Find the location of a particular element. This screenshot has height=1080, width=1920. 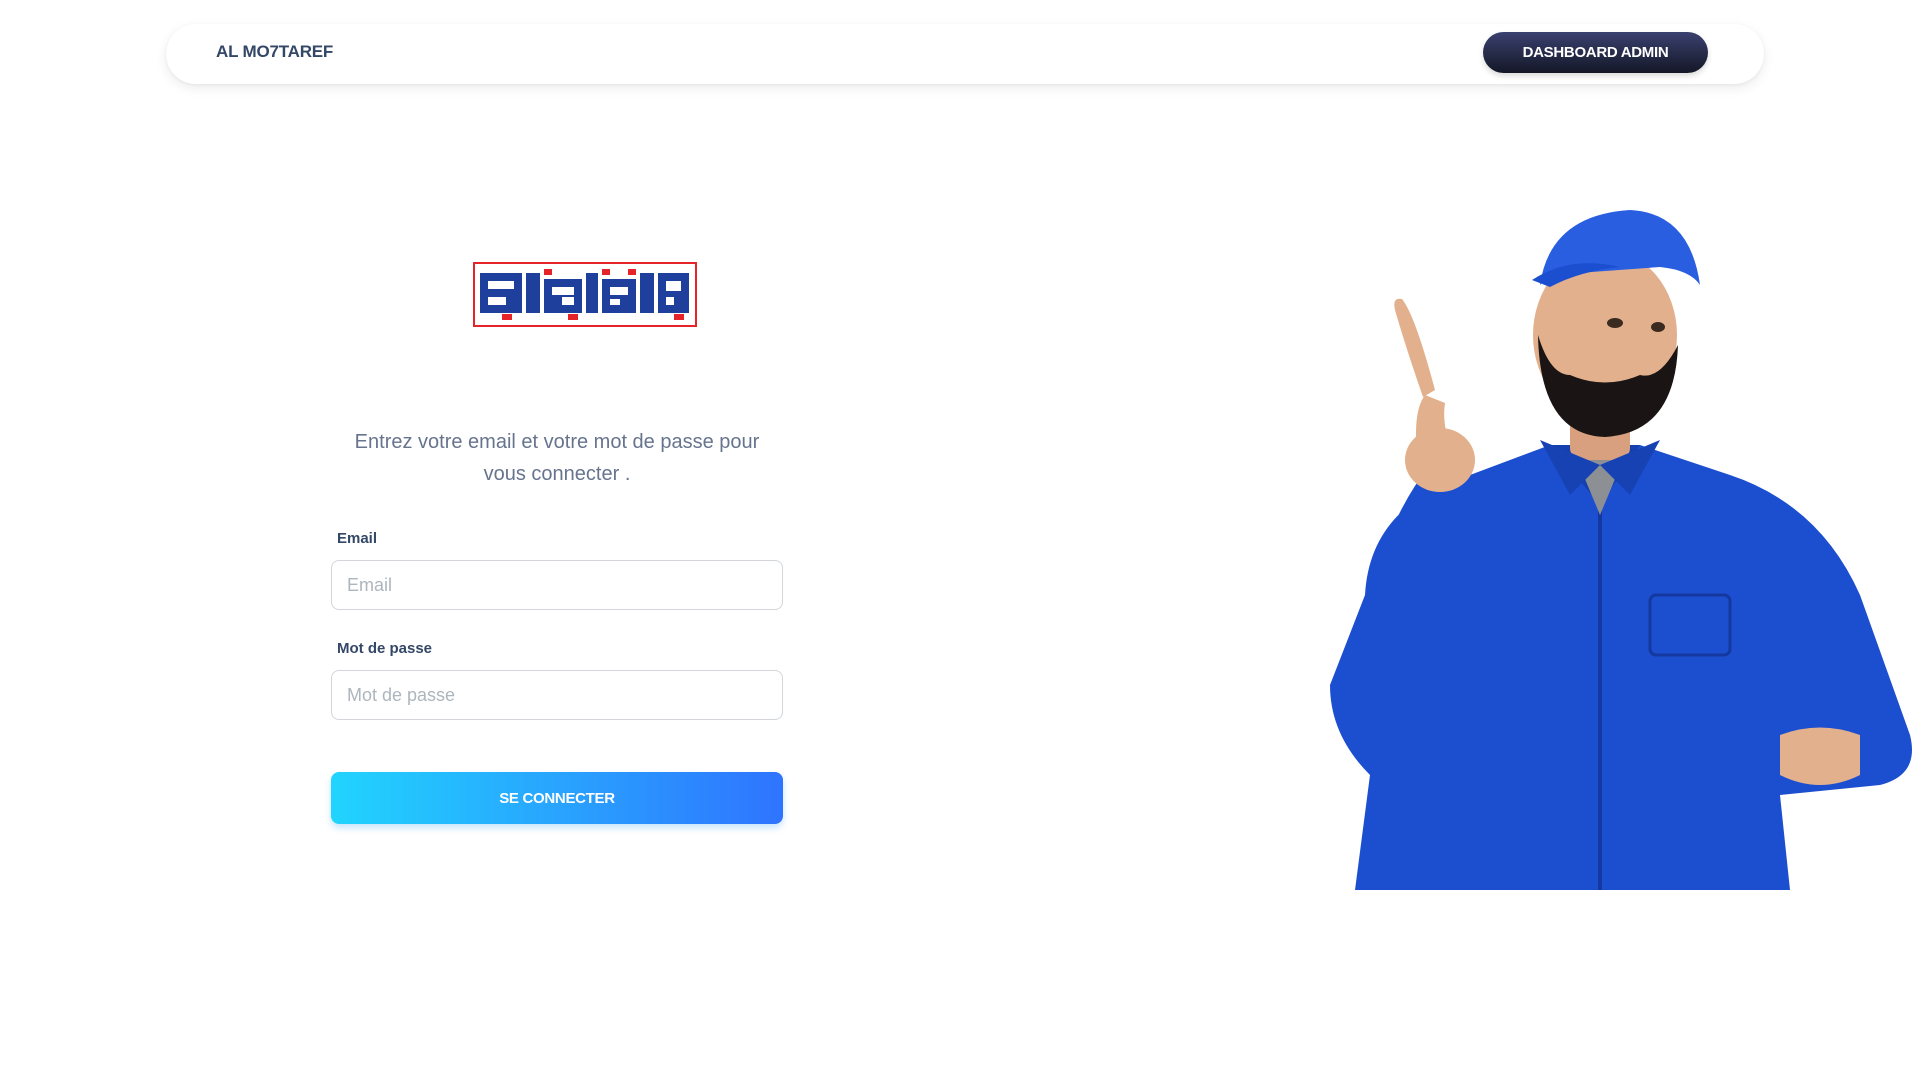

login-submit-button: SE CONNECTER is located at coordinates (557, 798).